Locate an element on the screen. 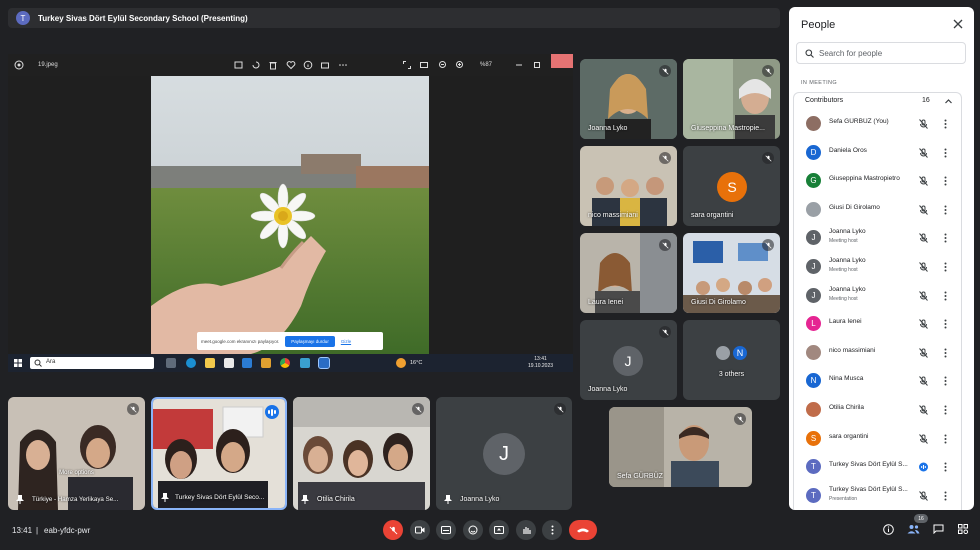 The height and width of the screenshot is (550, 980). hide-link: Gizle is located at coordinates (346, 341).